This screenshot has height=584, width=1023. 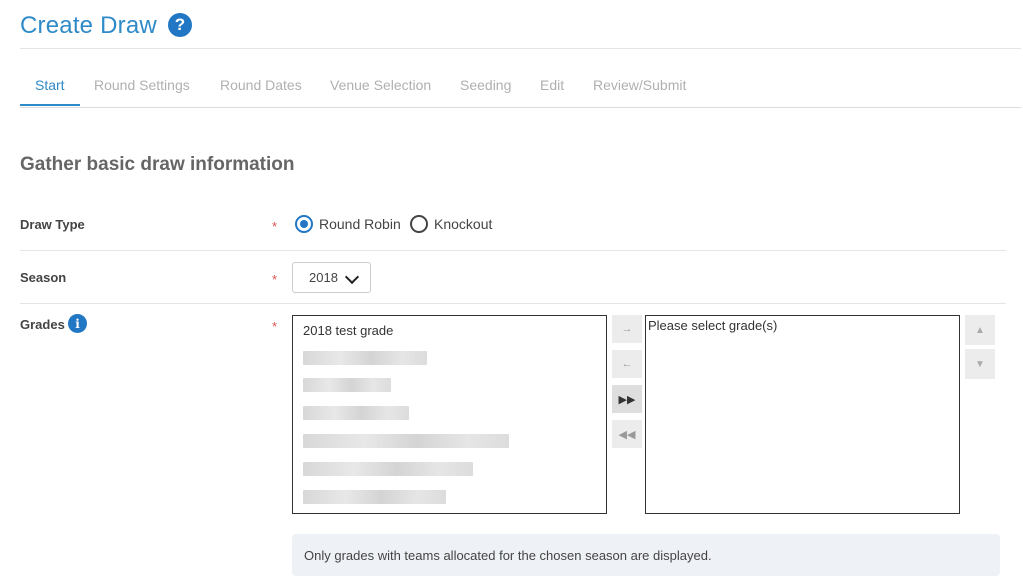 What do you see at coordinates (980, 364) in the screenshot?
I see `move-down-button: ▼` at bounding box center [980, 364].